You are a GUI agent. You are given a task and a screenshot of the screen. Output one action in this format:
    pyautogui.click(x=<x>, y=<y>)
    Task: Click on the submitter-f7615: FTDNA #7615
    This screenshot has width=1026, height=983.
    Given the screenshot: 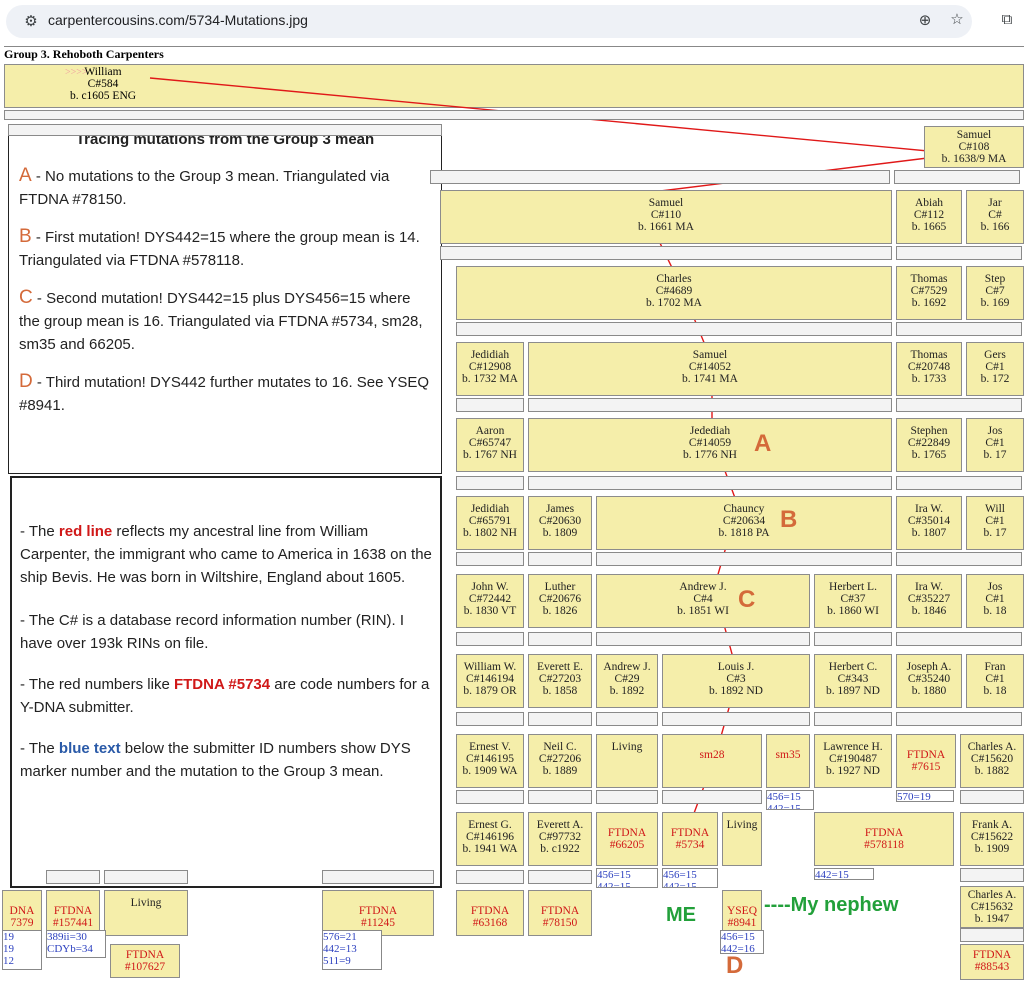 What is the action you would take?
    pyautogui.click(x=926, y=761)
    